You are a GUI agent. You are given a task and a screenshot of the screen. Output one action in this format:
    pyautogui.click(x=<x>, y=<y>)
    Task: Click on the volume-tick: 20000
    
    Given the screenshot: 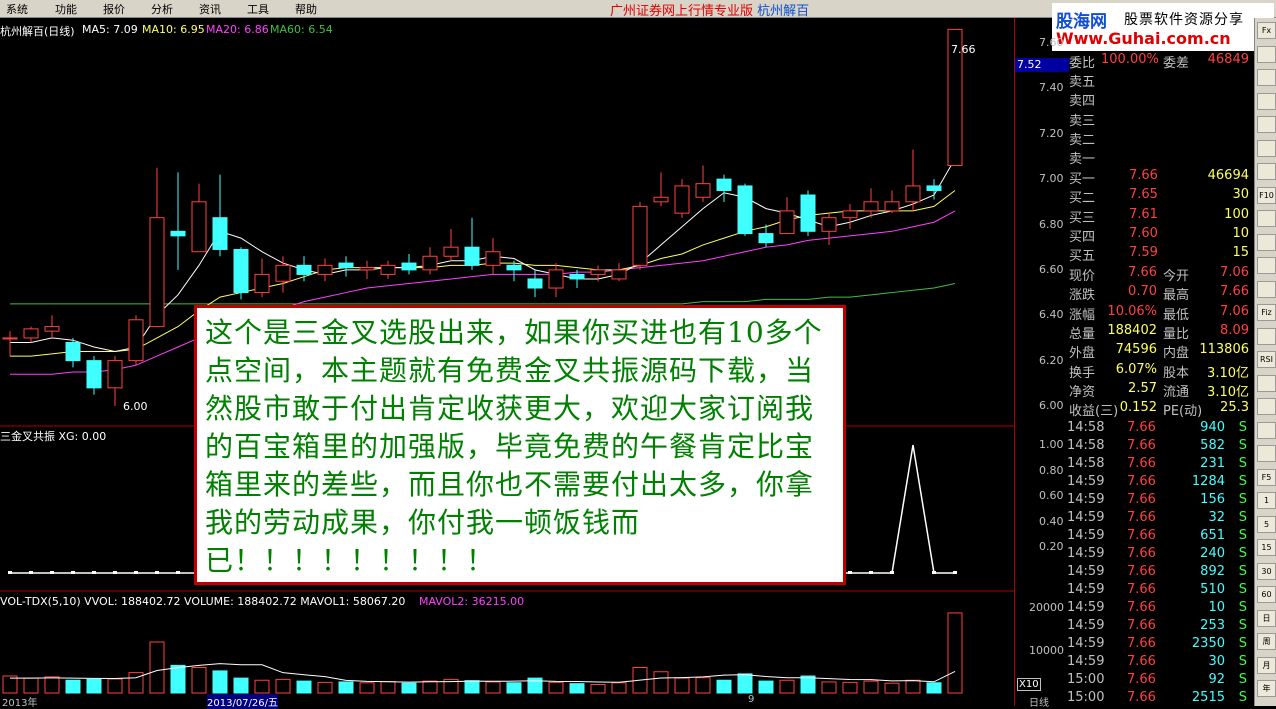 What is the action you would take?
    pyautogui.click(x=1046, y=607)
    